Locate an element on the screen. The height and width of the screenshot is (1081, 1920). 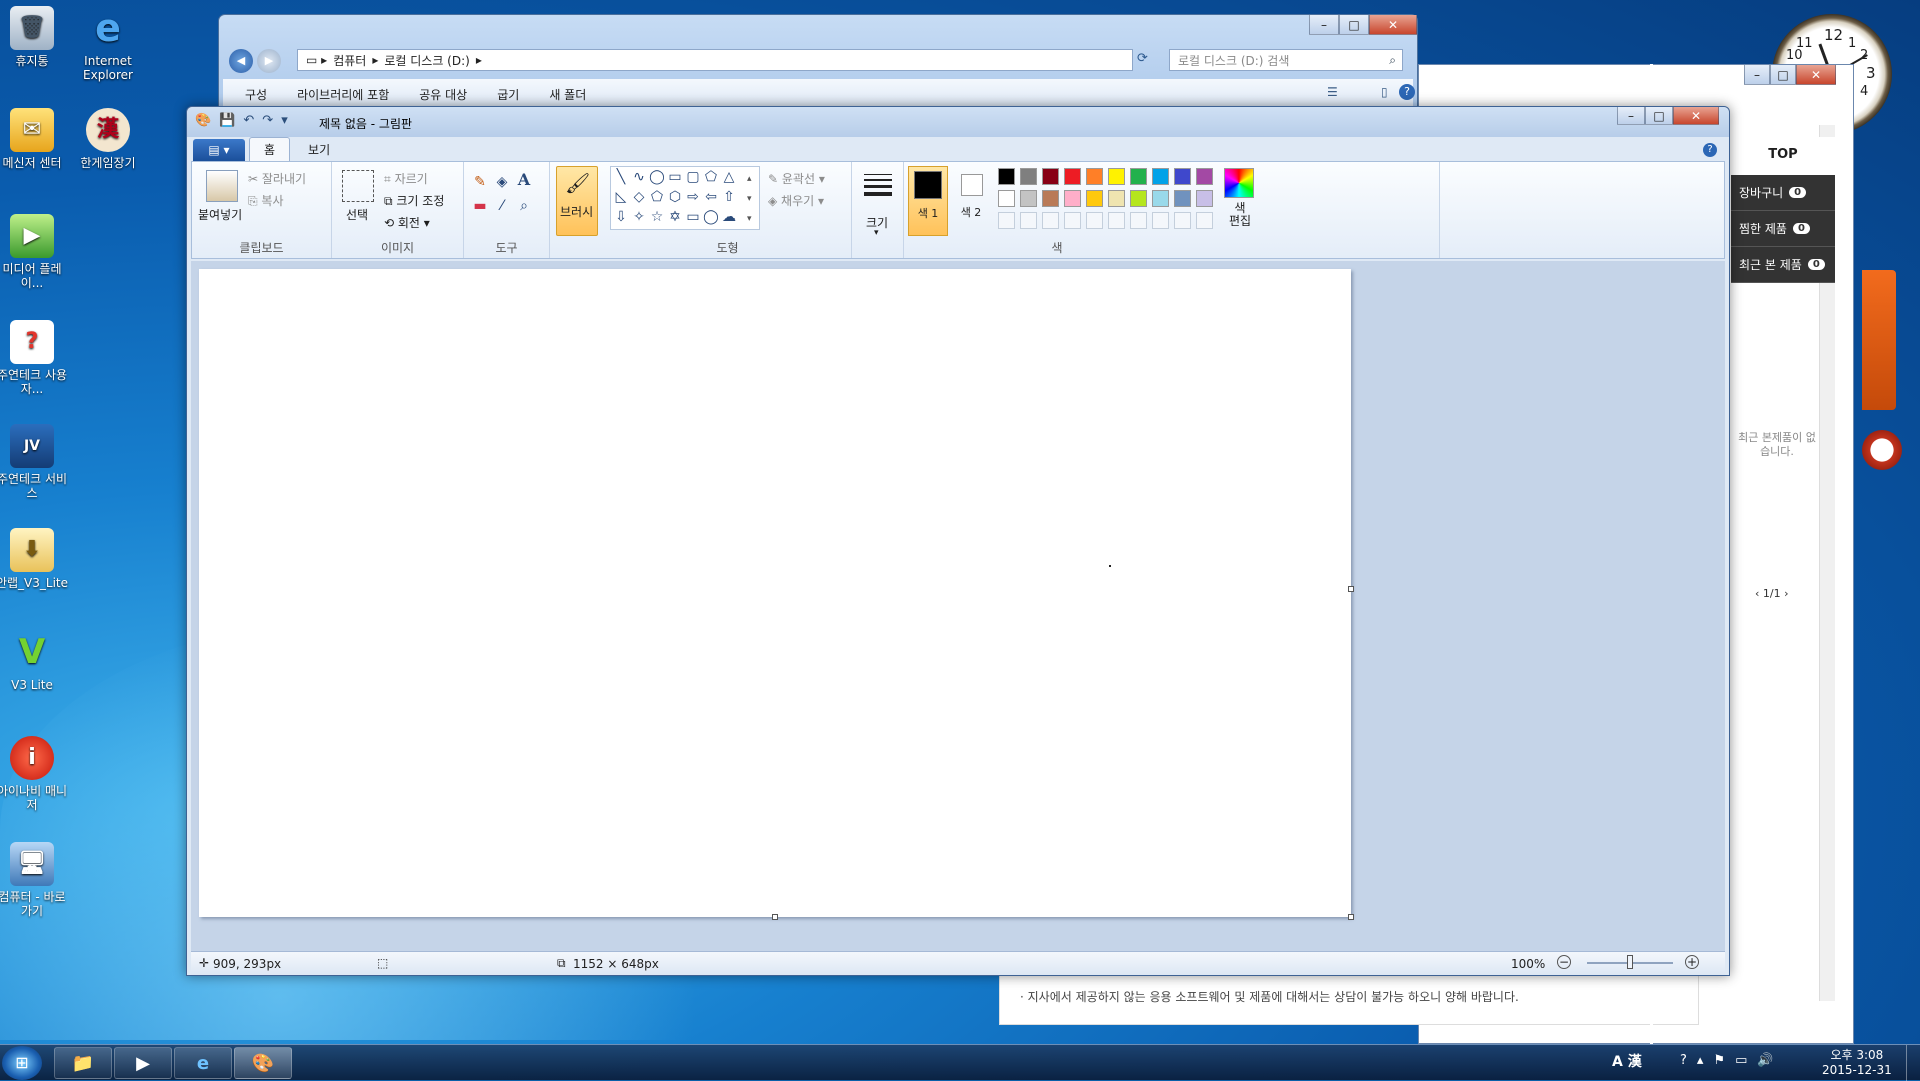
right-triangle-shape-icon: ◺ is located at coordinates (621, 197).